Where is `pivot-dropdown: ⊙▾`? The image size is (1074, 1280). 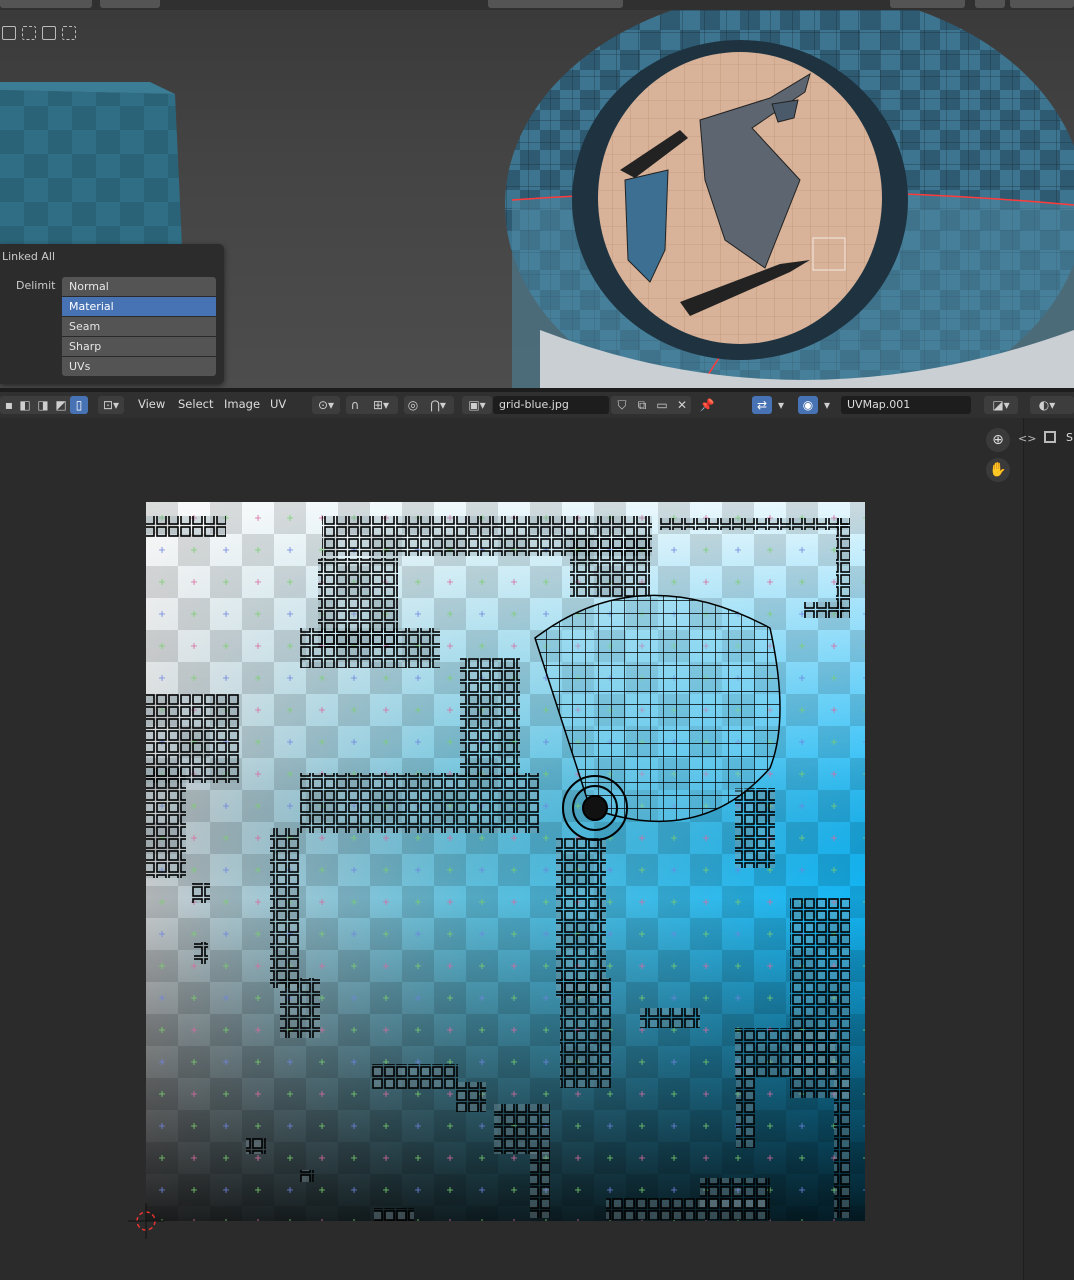
pivot-dropdown: ⊙▾ is located at coordinates (326, 405).